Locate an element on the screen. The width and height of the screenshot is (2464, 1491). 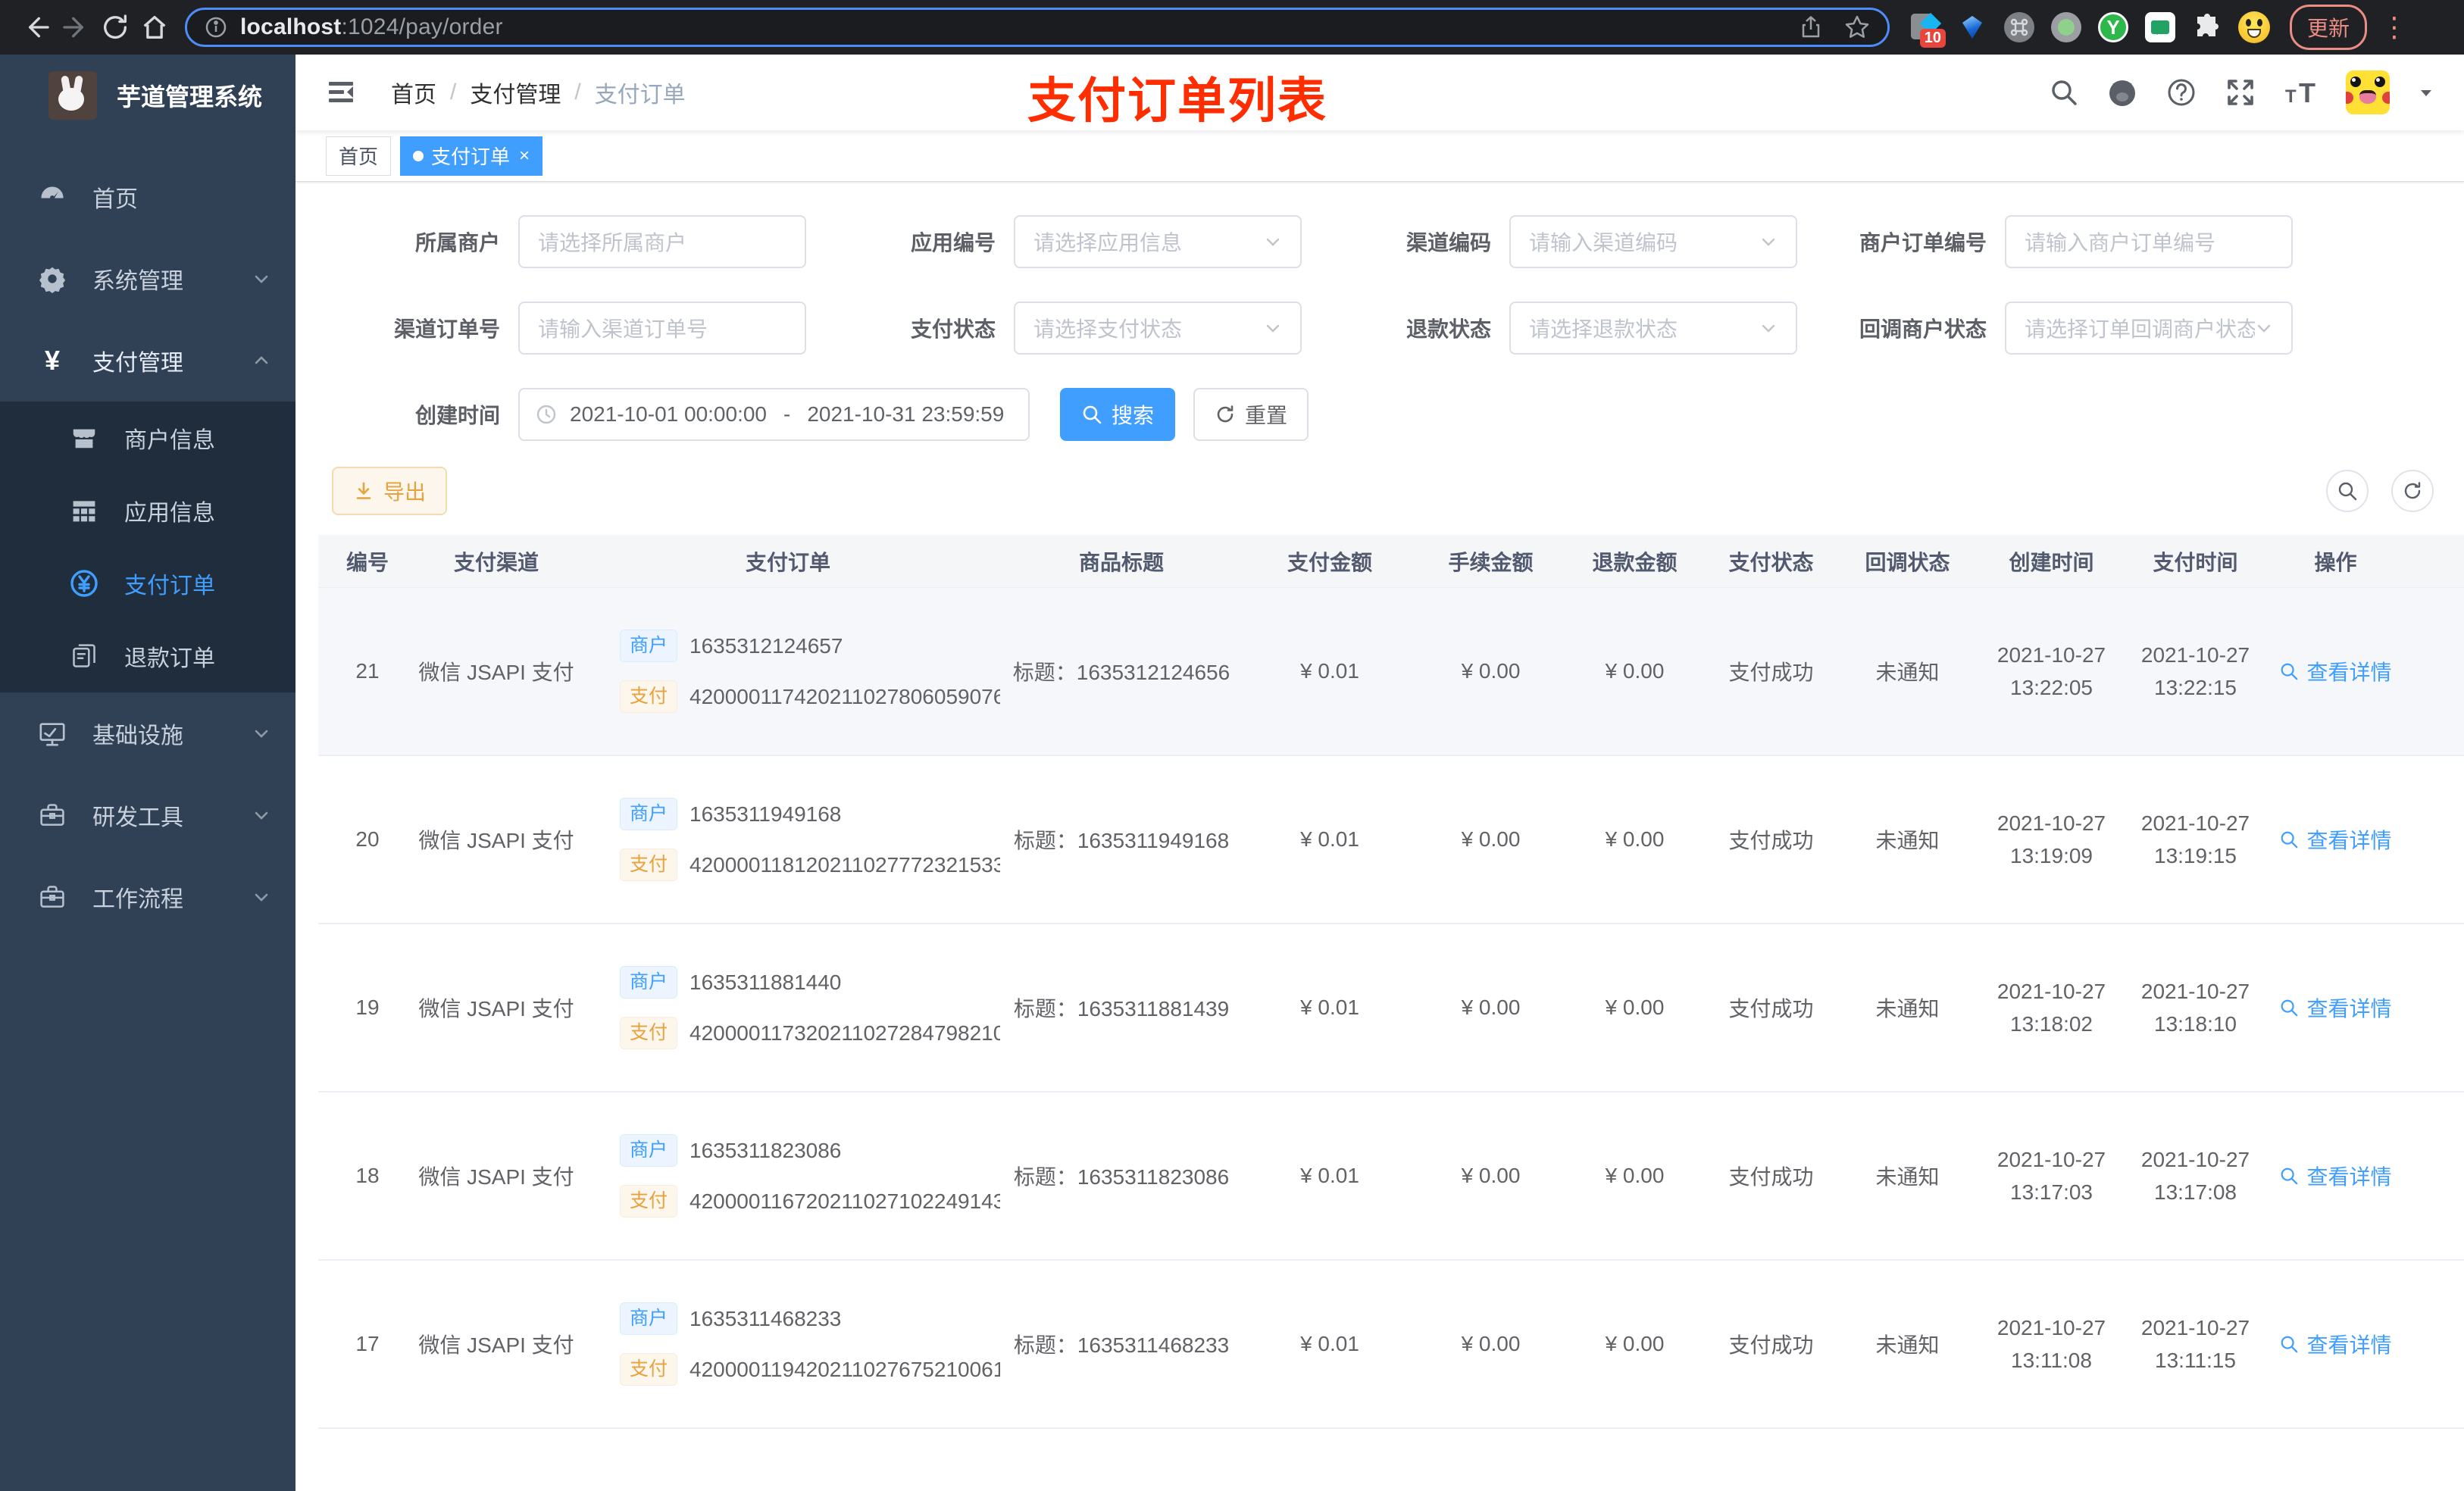
sidebar-item-refund-order: 退款订单 is located at coordinates (147, 656).